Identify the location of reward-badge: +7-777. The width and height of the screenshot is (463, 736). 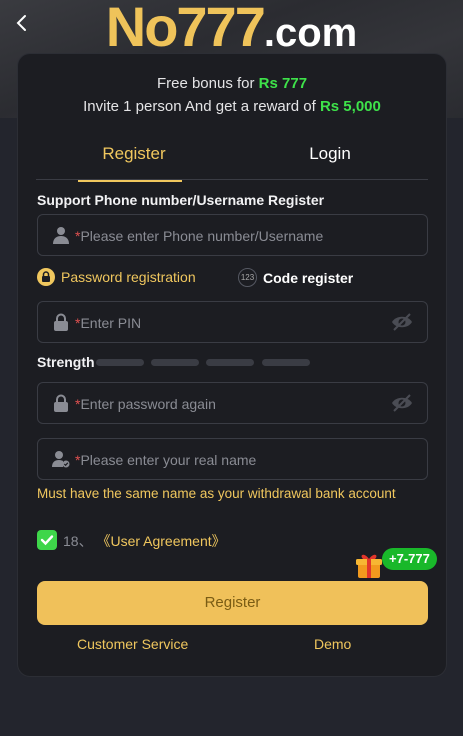
(409, 559).